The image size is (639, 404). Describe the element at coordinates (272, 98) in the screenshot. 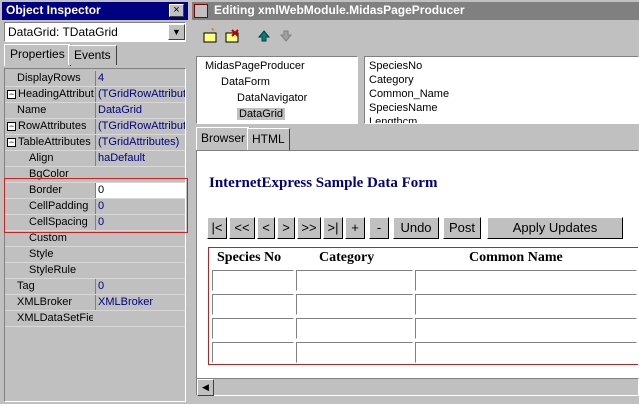

I see `tree-item: DataNavigator` at that location.